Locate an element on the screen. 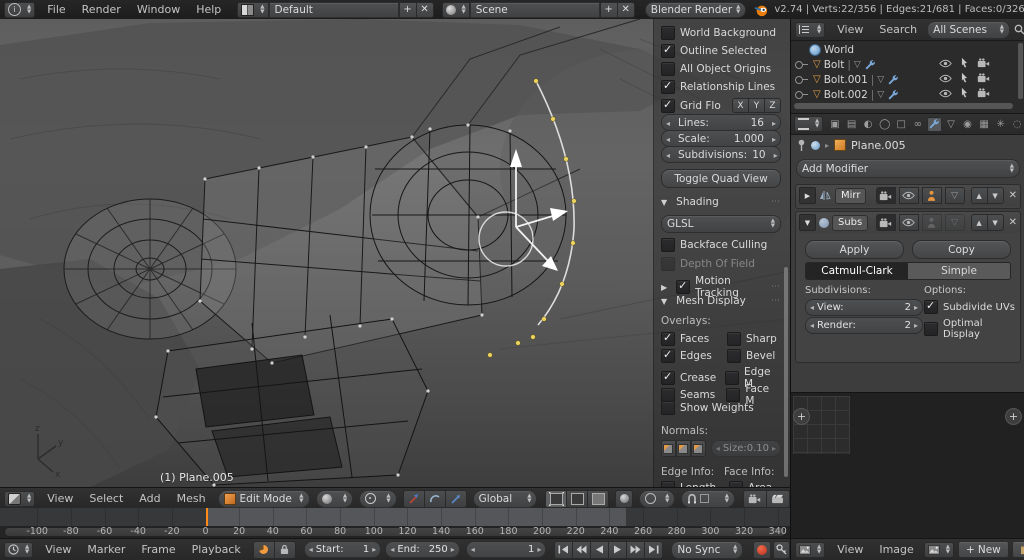 The image size is (1024, 560). jump-to-end-button is located at coordinates (654, 549).